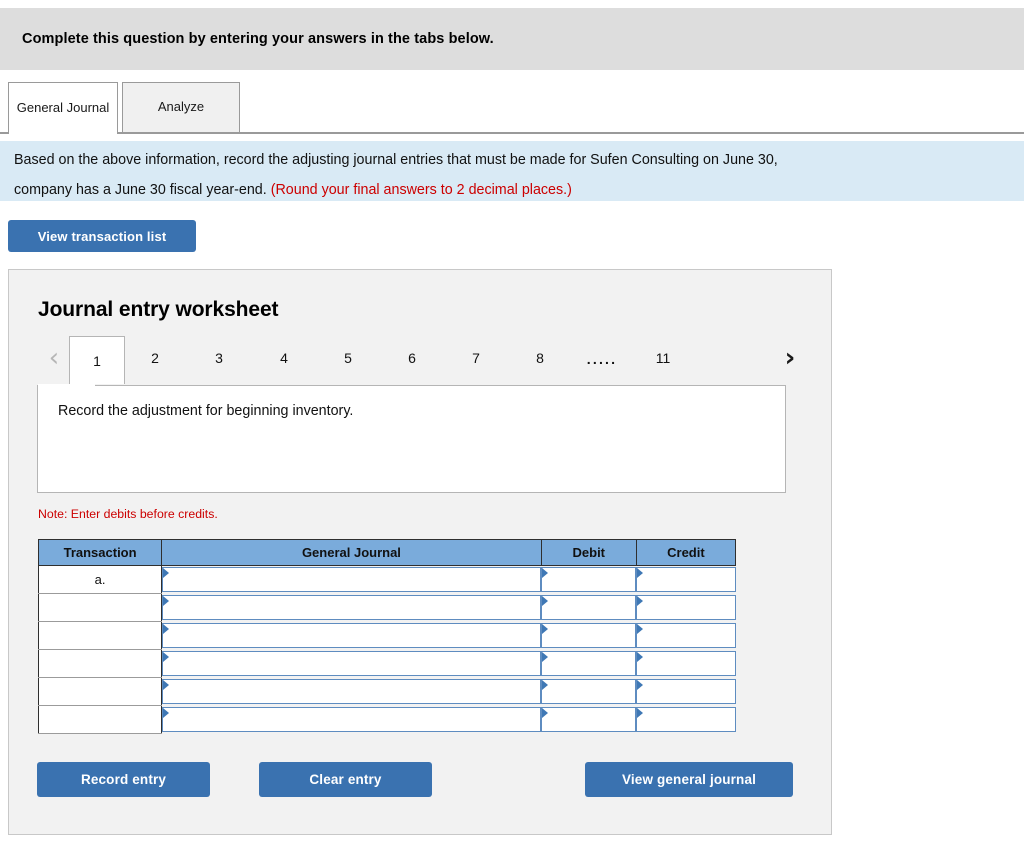  I want to click on chevron-right-icon: ›, so click(790, 358).